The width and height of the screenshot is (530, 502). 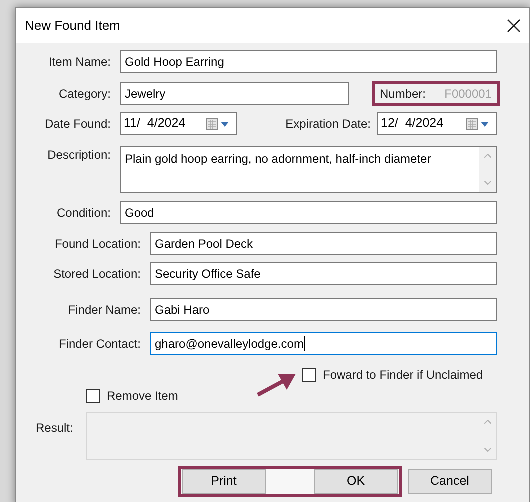 I want to click on field-label: Finder Contact:, so click(x=99, y=344).